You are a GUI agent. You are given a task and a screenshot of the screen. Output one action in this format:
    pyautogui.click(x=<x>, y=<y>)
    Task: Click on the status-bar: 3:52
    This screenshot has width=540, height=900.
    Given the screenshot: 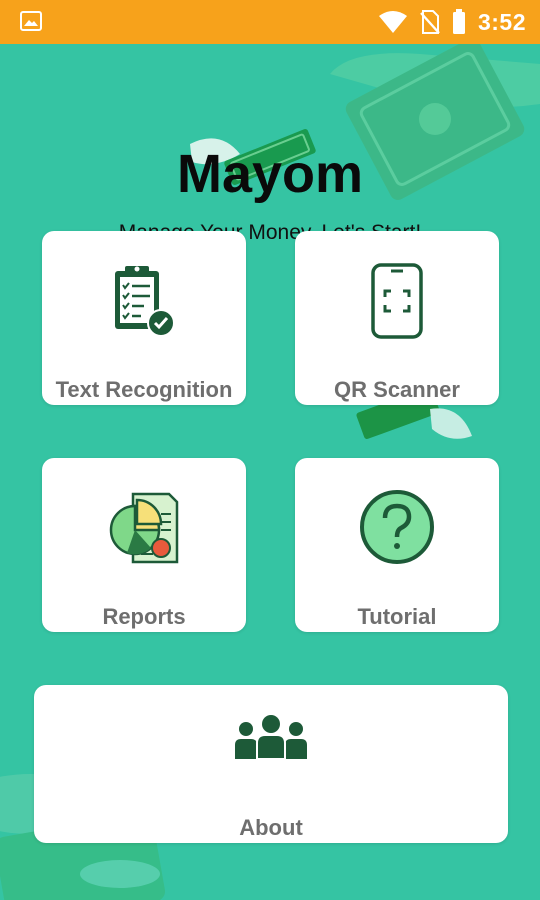 What is the action you would take?
    pyautogui.click(x=270, y=22)
    